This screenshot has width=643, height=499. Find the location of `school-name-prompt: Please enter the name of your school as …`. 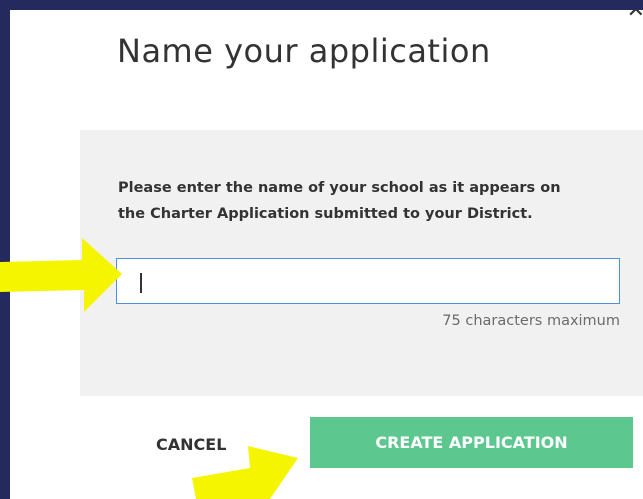

school-name-prompt: Please enter the name of your school as … is located at coordinates (339, 201).